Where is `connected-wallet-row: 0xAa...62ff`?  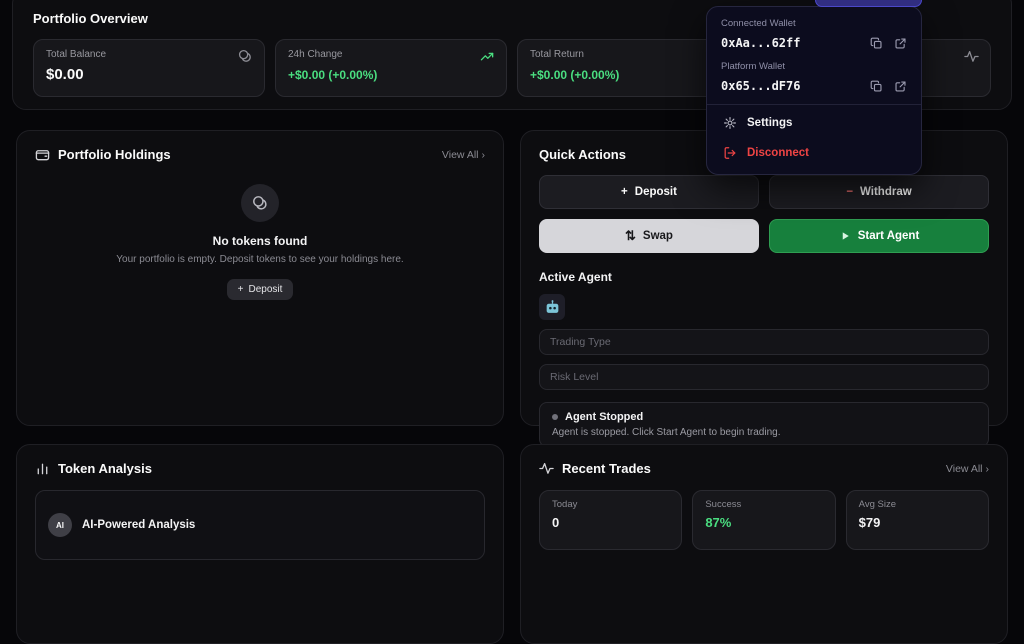
connected-wallet-row: 0xAa...62ff is located at coordinates (814, 43).